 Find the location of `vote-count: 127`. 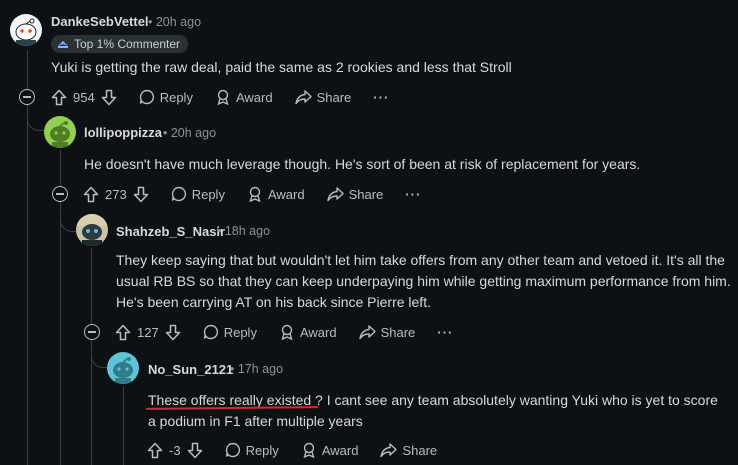

vote-count: 127 is located at coordinates (148, 332).